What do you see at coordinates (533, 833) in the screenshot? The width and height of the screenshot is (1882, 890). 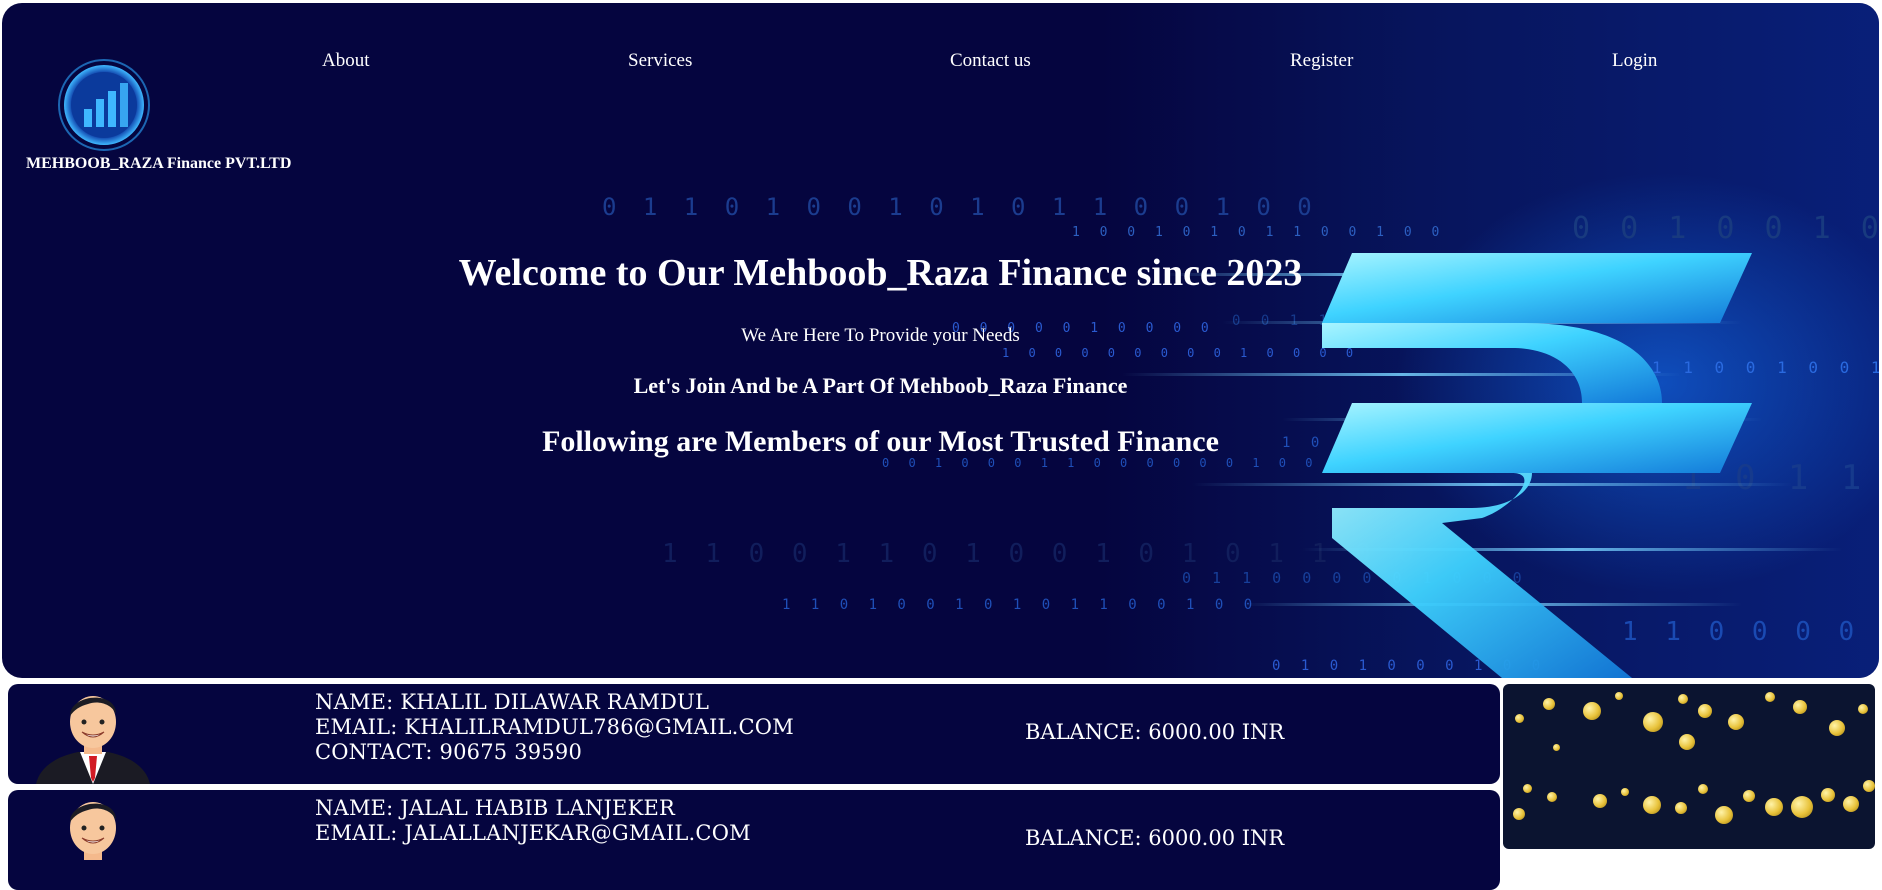 I see `member-email: Email: jalallanjekar@gmail.com` at bounding box center [533, 833].